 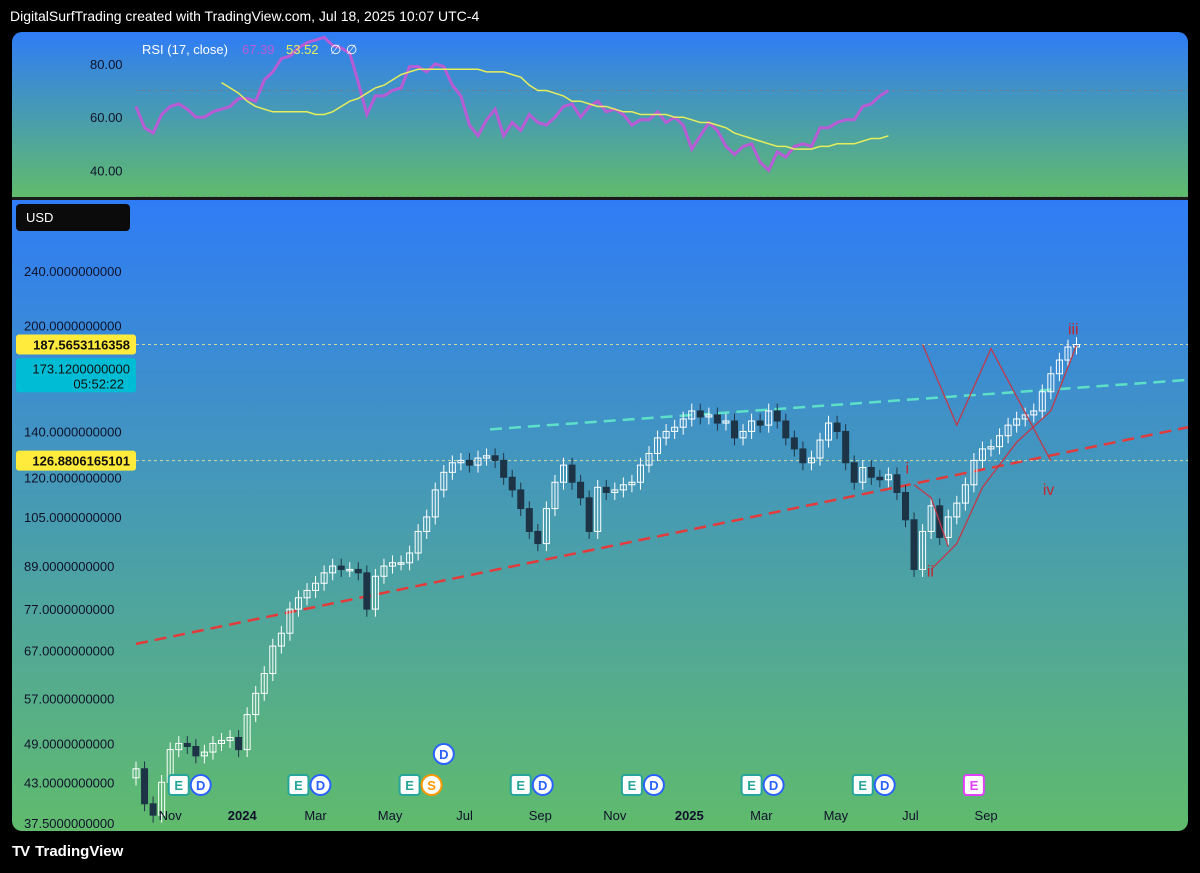 What do you see at coordinates (81, 345) in the screenshot?
I see `price-tag-label: 187.5653116358` at bounding box center [81, 345].